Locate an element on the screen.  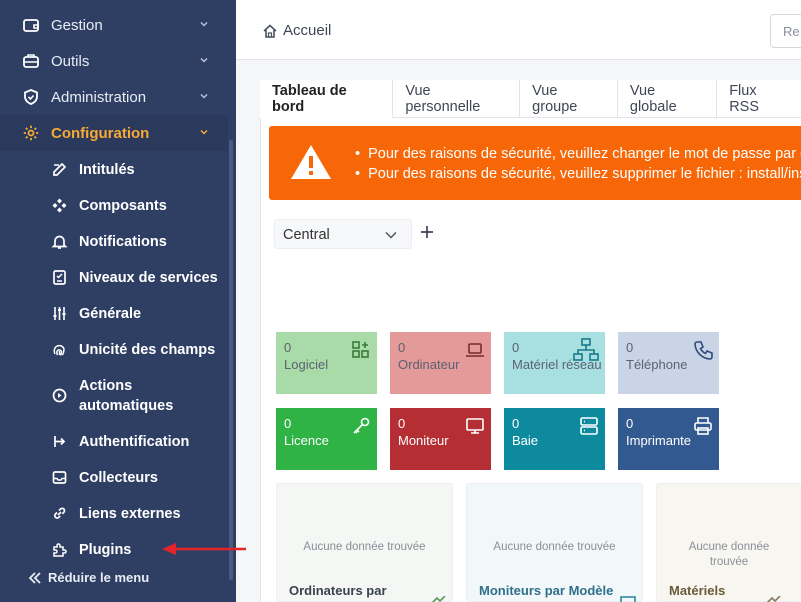
card-imprimante: 0 Imprimante is located at coordinates (668, 439).